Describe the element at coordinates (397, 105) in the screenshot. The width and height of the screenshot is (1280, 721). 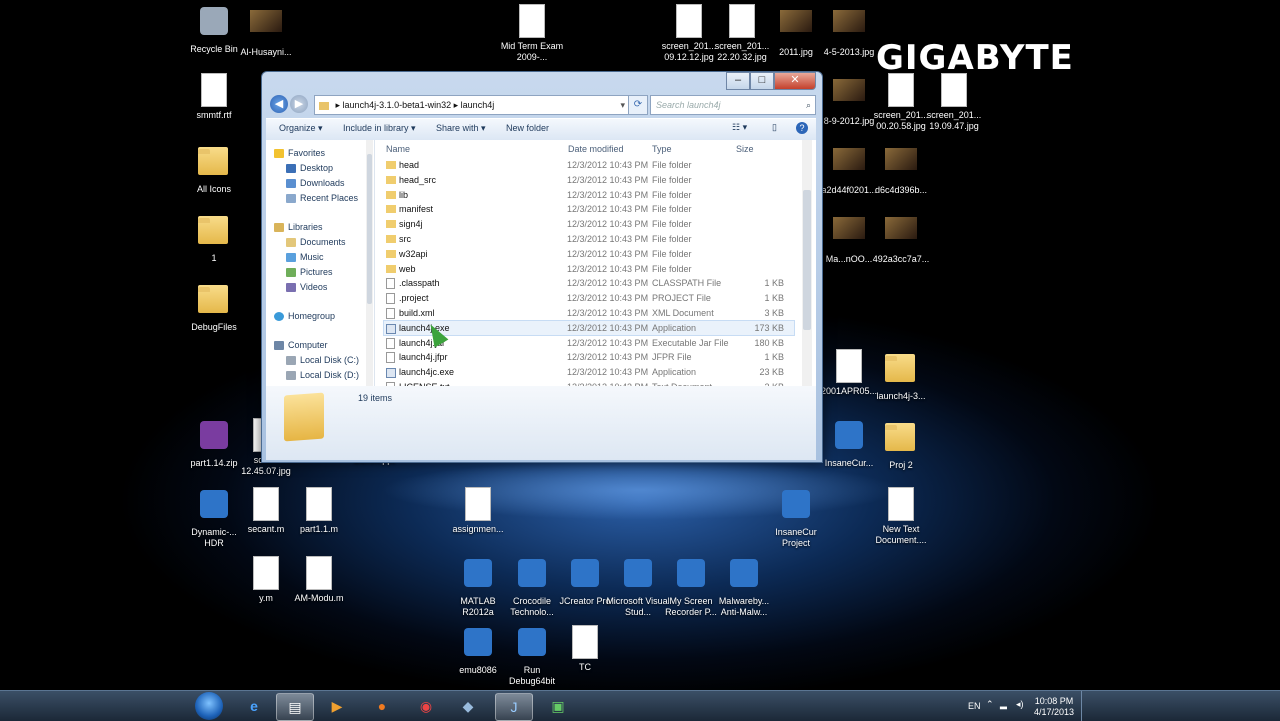
I see `breadcrumb-segment: launch4j-3.1.0-beta1-win32` at that location.